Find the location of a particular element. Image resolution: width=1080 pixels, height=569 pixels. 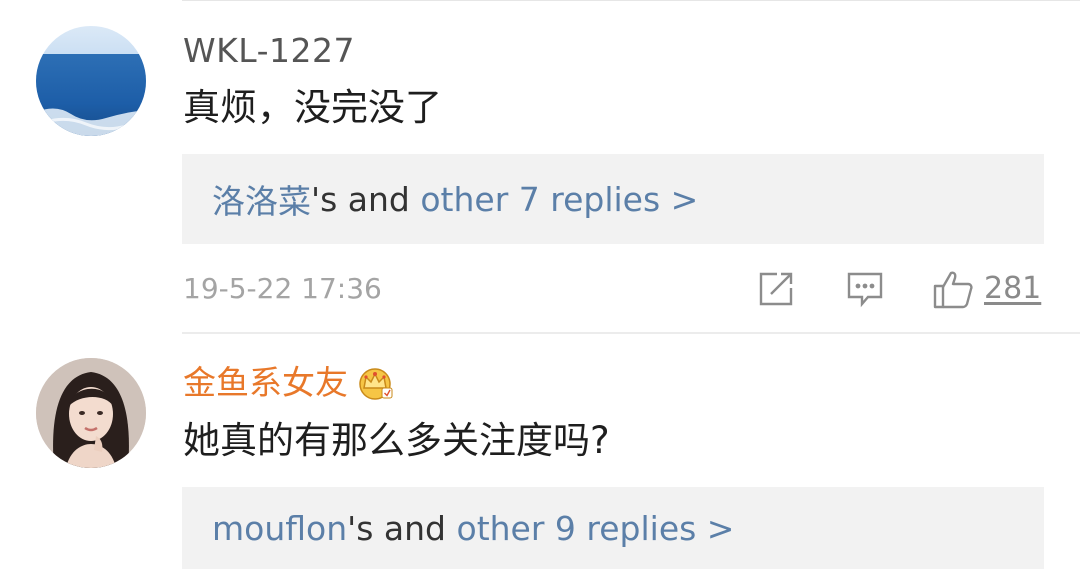

like-button: 281 is located at coordinates (986, 289).